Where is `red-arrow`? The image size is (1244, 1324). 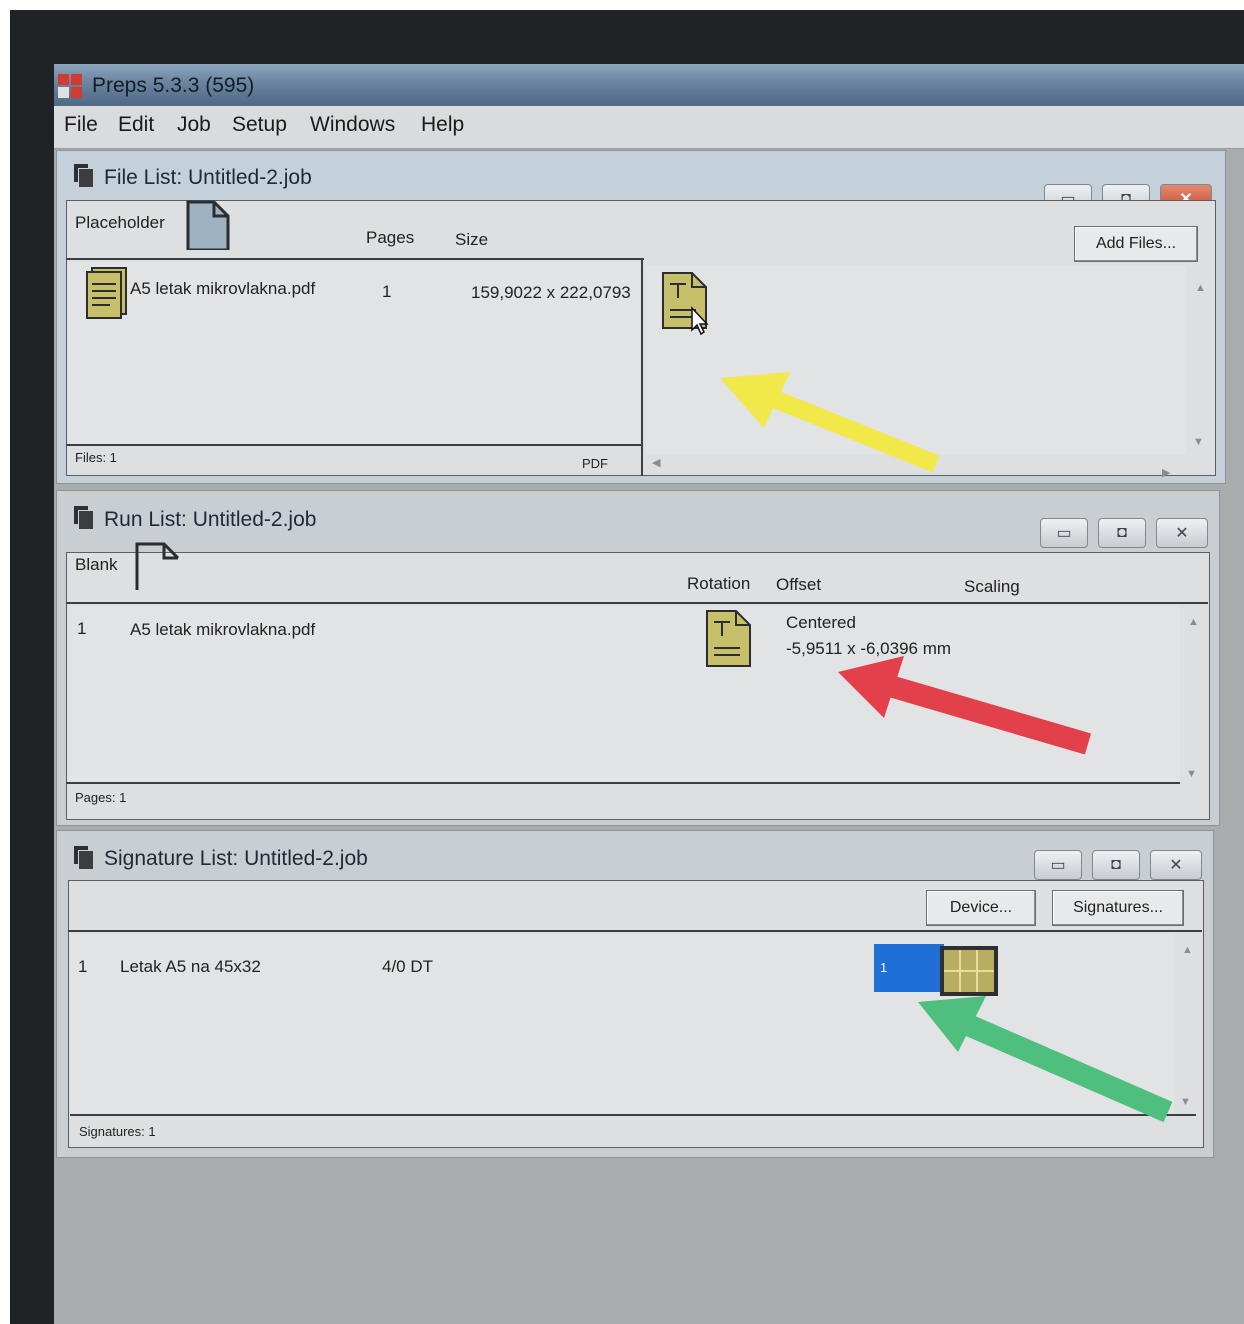 red-arrow is located at coordinates (965, 705).